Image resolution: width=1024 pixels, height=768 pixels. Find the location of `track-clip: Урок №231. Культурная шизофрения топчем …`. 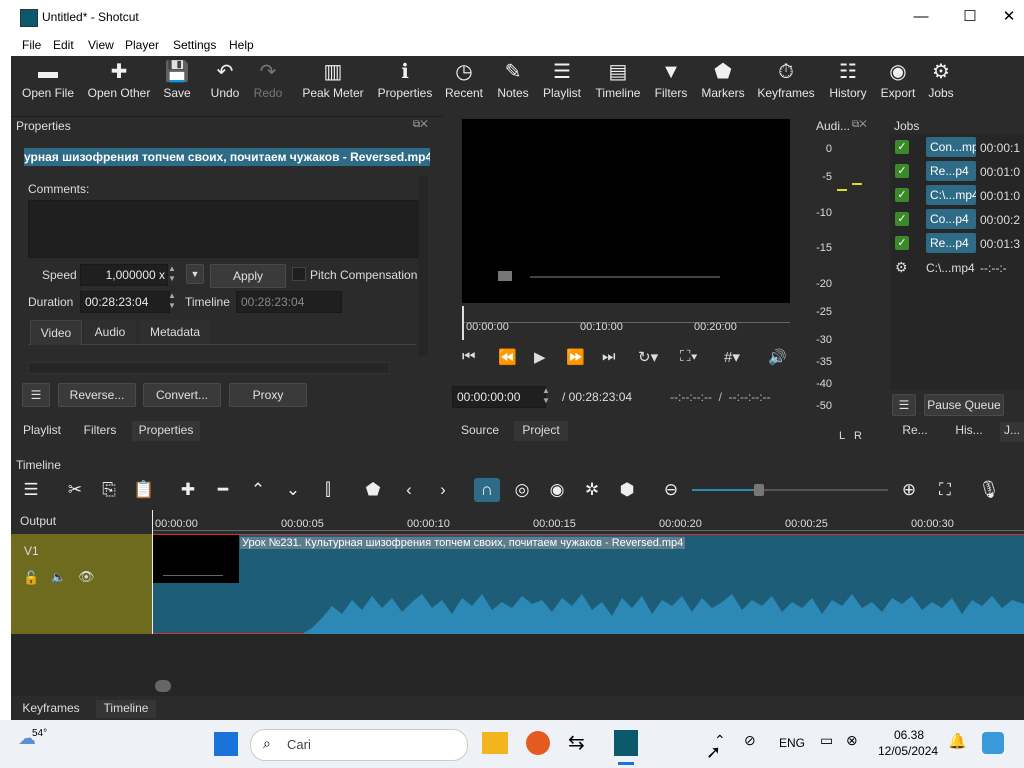

track-clip: Урок №231. Культурная шизофрения топчем … is located at coordinates (588, 584).